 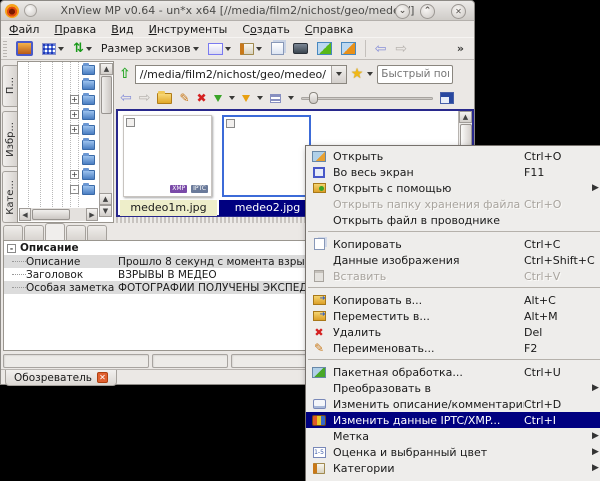 I want to click on toolbar-grip, so click(x=5, y=48).